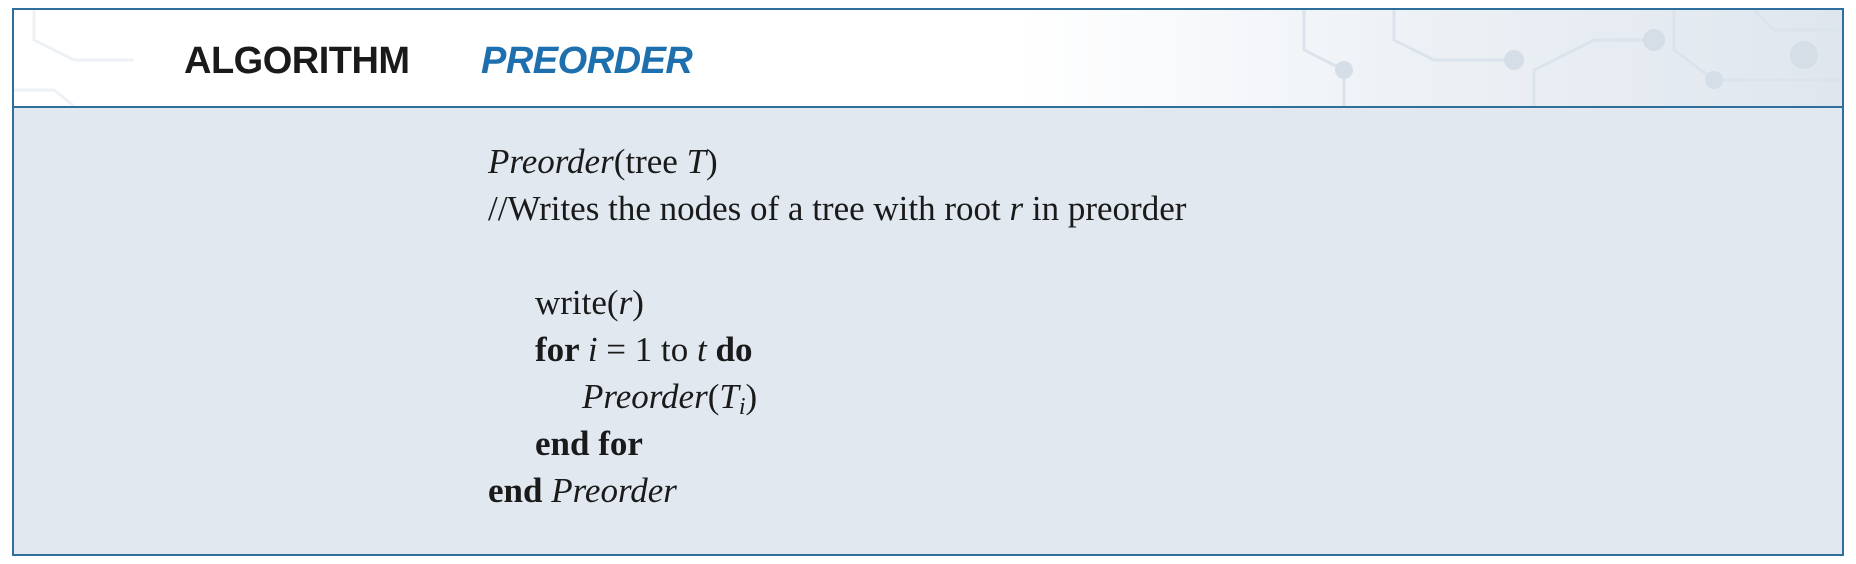  I want to click on do-keyword: do, so click(729, 349).